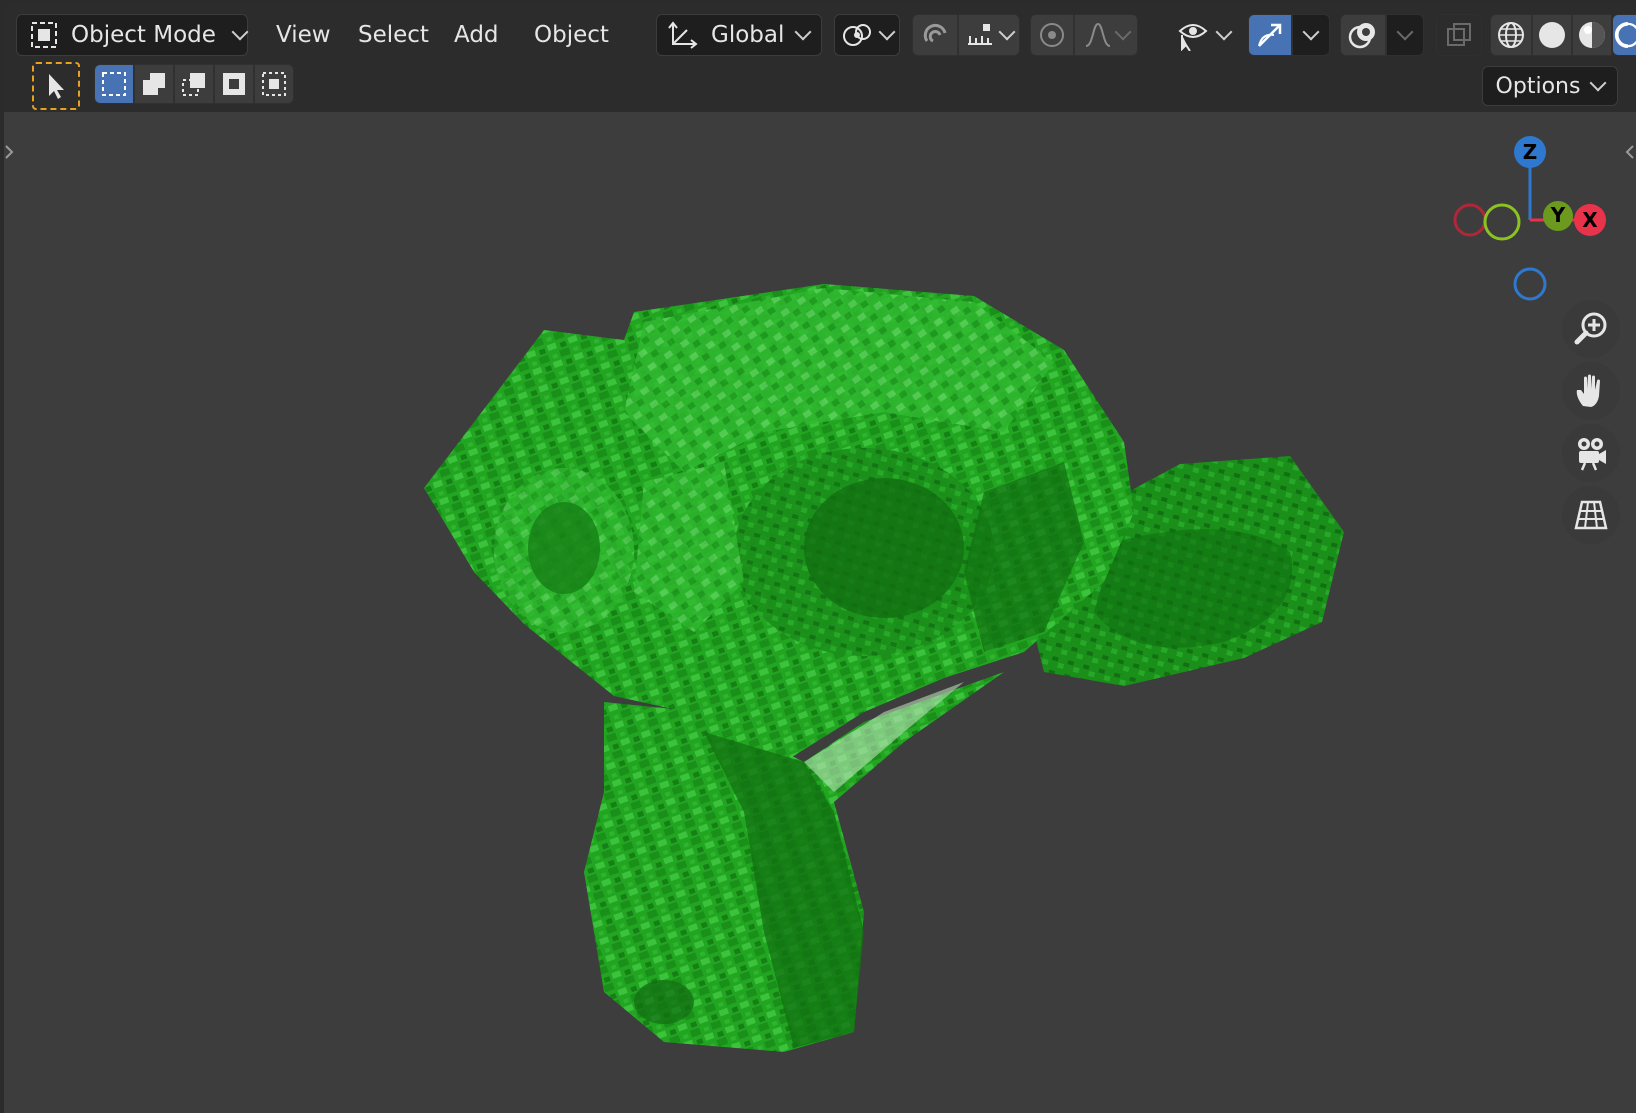 This screenshot has width=1636, height=1113. I want to click on menu-select: Select, so click(393, 35).